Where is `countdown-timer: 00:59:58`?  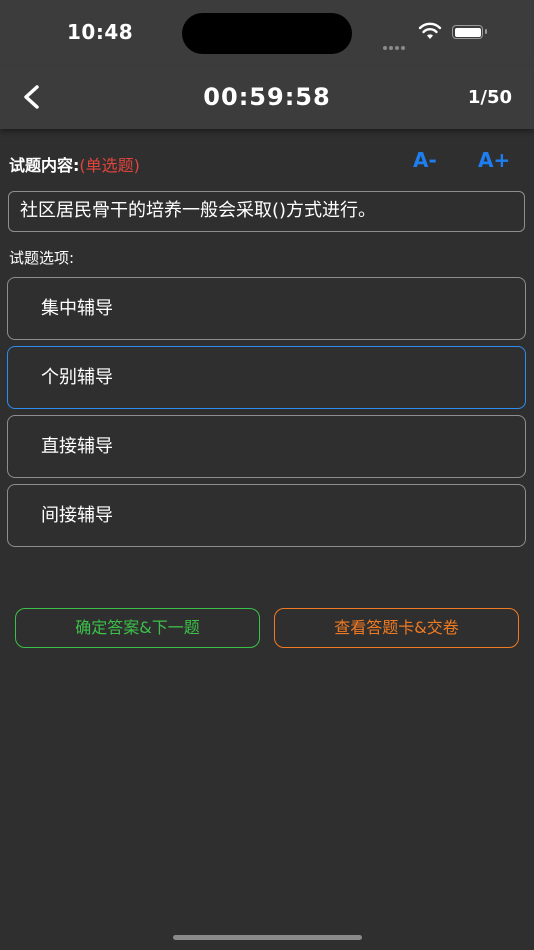 countdown-timer: 00:59:58 is located at coordinates (267, 97).